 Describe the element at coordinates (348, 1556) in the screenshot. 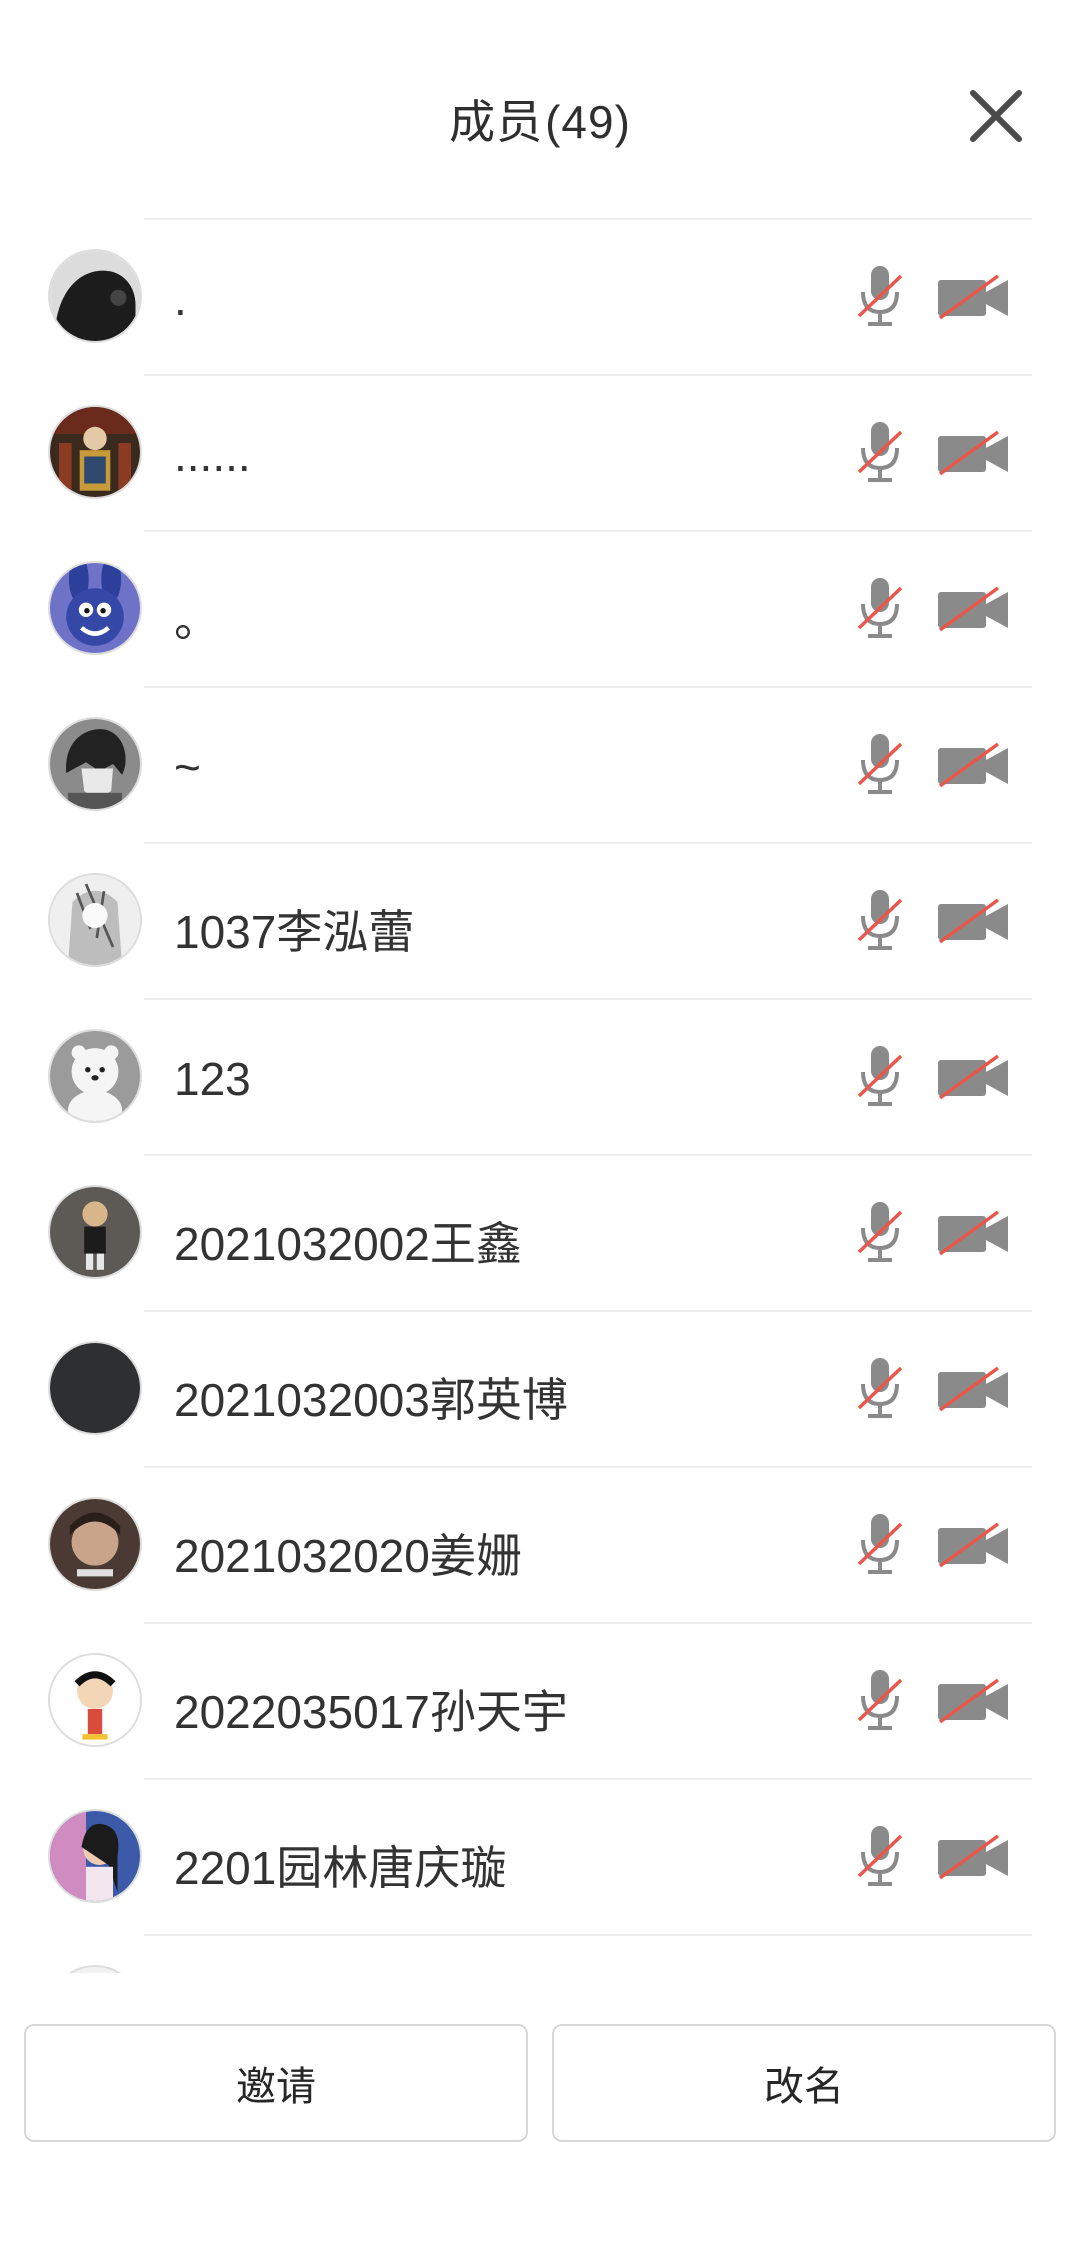

I see `member-name: 2021032020姜姗` at that location.